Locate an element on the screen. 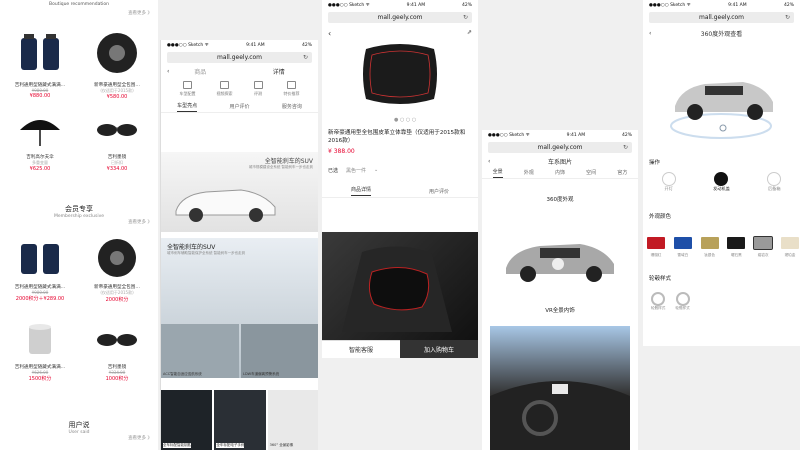  swatch-label: 钛银色 is located at coordinates (709, 255).